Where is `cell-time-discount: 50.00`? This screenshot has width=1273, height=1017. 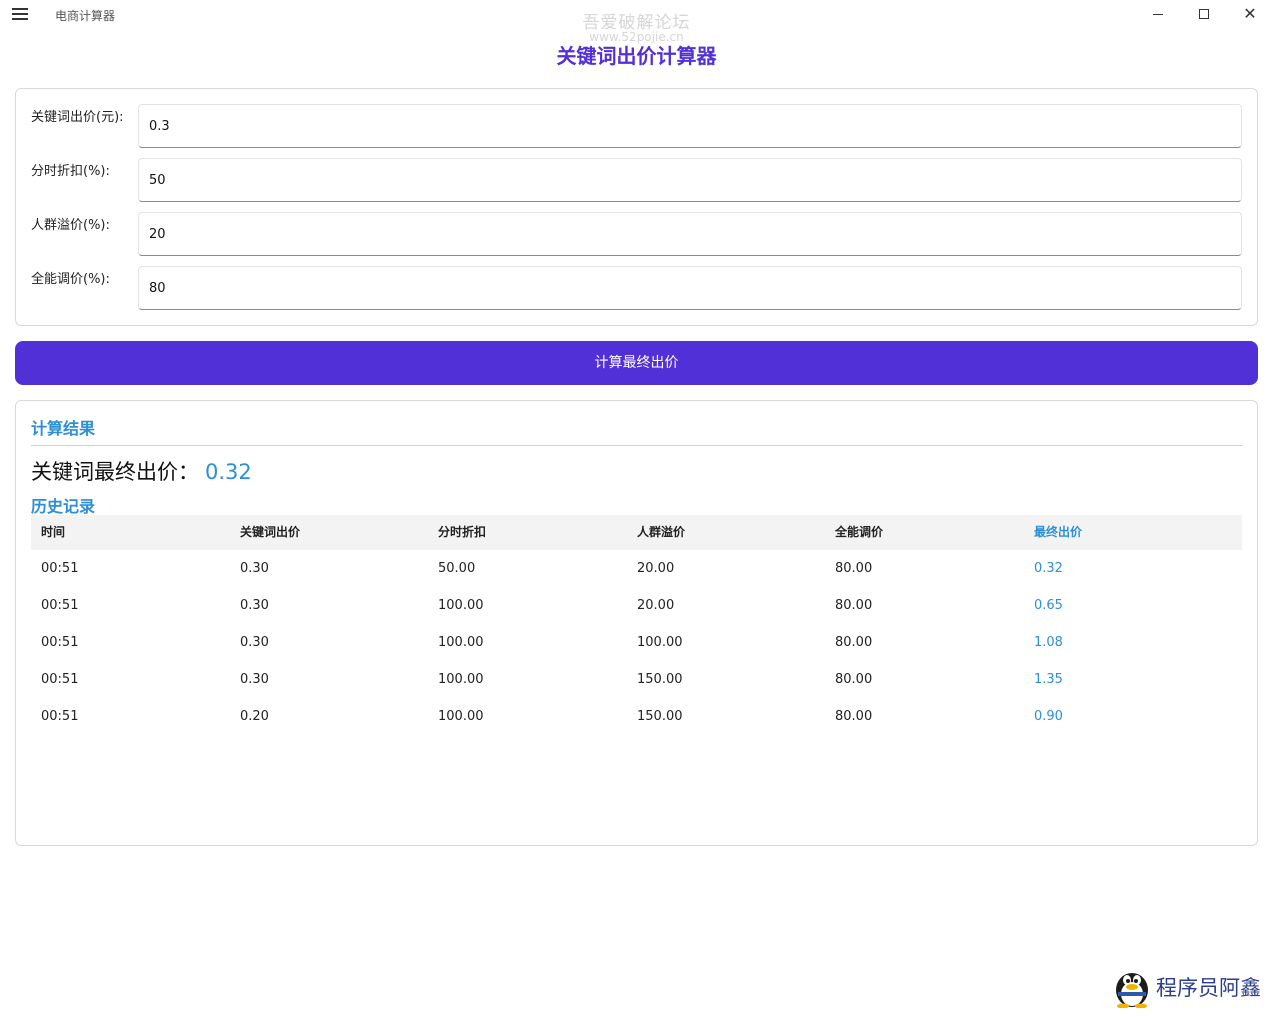 cell-time-discount: 50.00 is located at coordinates (457, 568).